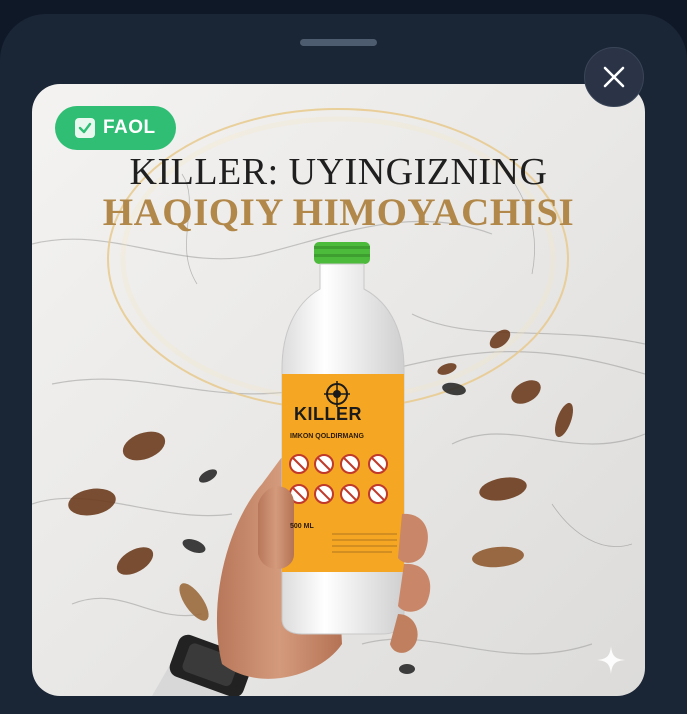 The width and height of the screenshot is (687, 714). What do you see at coordinates (302, 526) in the screenshot?
I see `product-volume: 500 ML` at bounding box center [302, 526].